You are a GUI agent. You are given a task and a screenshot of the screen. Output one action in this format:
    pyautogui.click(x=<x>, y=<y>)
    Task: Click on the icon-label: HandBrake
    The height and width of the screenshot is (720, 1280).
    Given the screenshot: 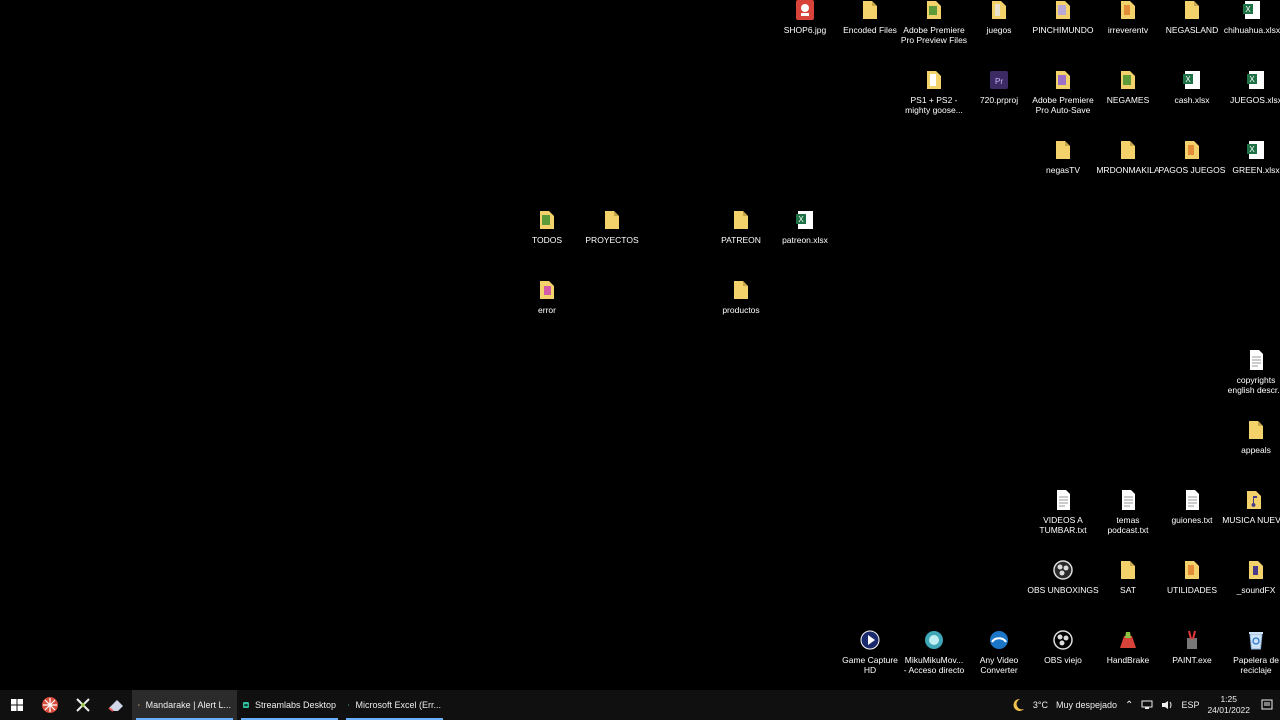 What is the action you would take?
    pyautogui.click(x=1128, y=660)
    